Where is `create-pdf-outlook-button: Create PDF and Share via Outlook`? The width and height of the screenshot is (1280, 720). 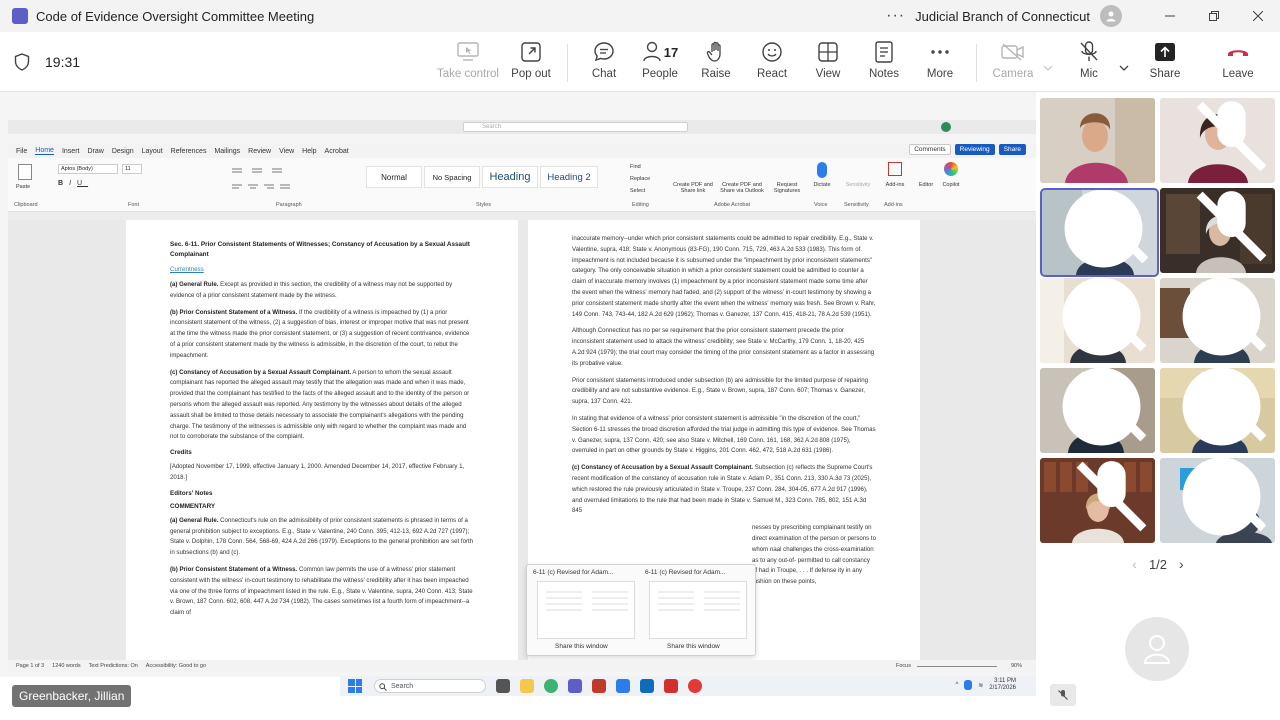
create-pdf-outlook-button: Create PDF and Share via Outlook is located at coordinates (742, 188).